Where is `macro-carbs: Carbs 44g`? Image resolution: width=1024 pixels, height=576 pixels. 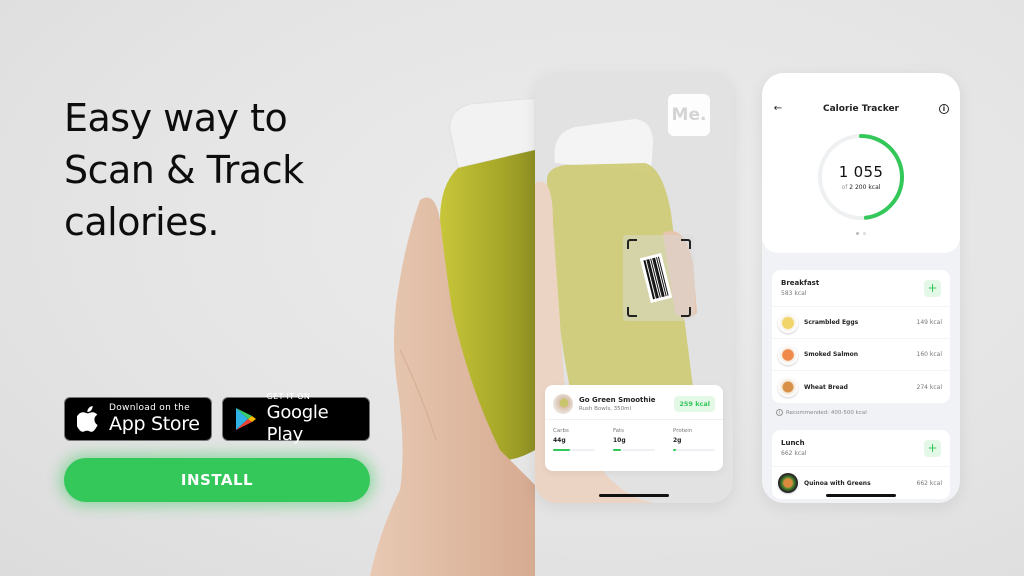 macro-carbs: Carbs 44g is located at coordinates (574, 439).